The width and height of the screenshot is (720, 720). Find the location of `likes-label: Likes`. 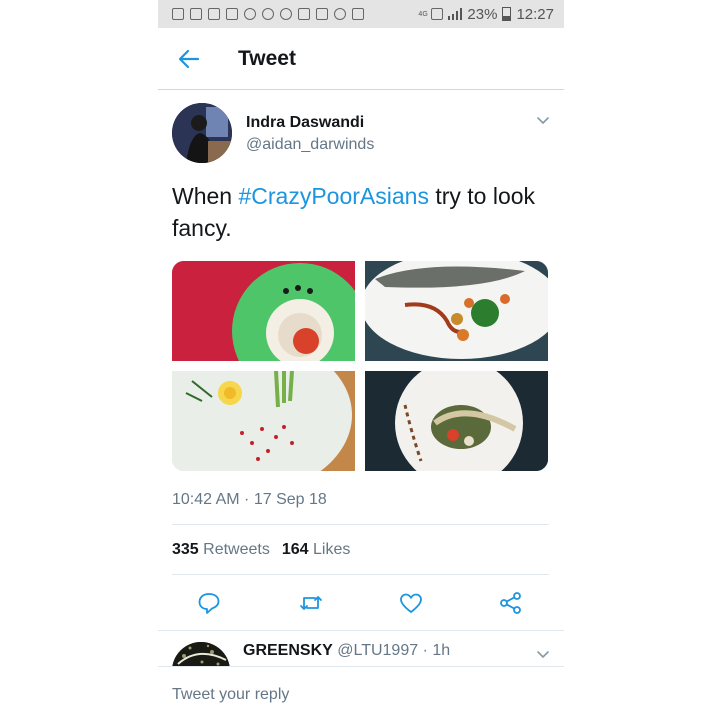

likes-label: Likes is located at coordinates (332, 549).